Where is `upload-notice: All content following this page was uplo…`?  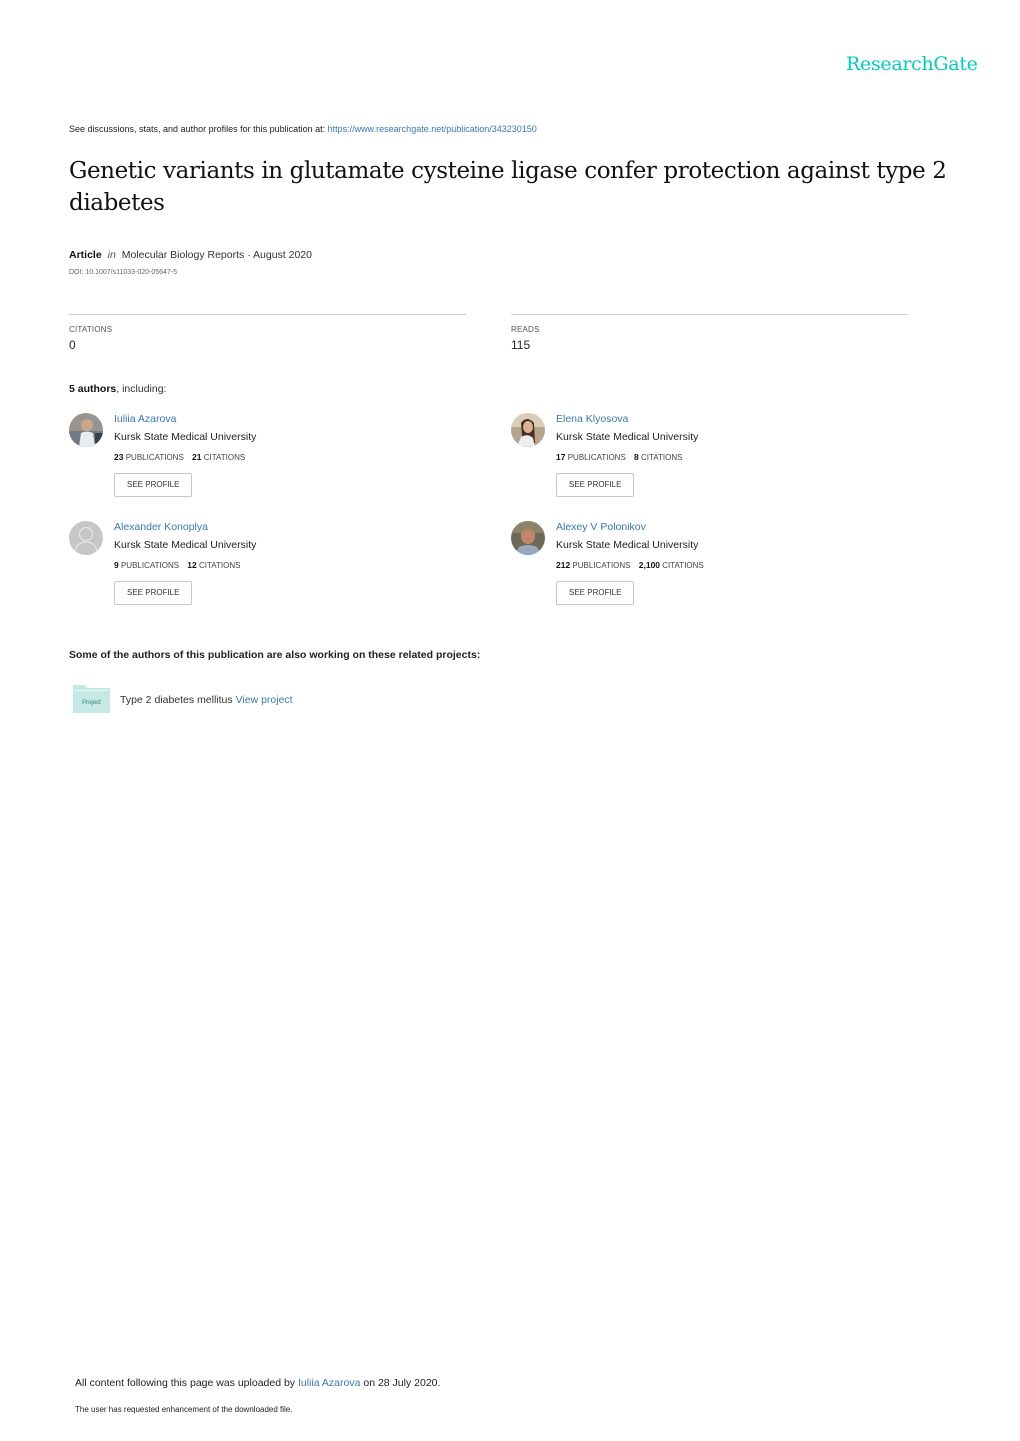
upload-notice: All content following this page was uplo… is located at coordinates (257, 1383).